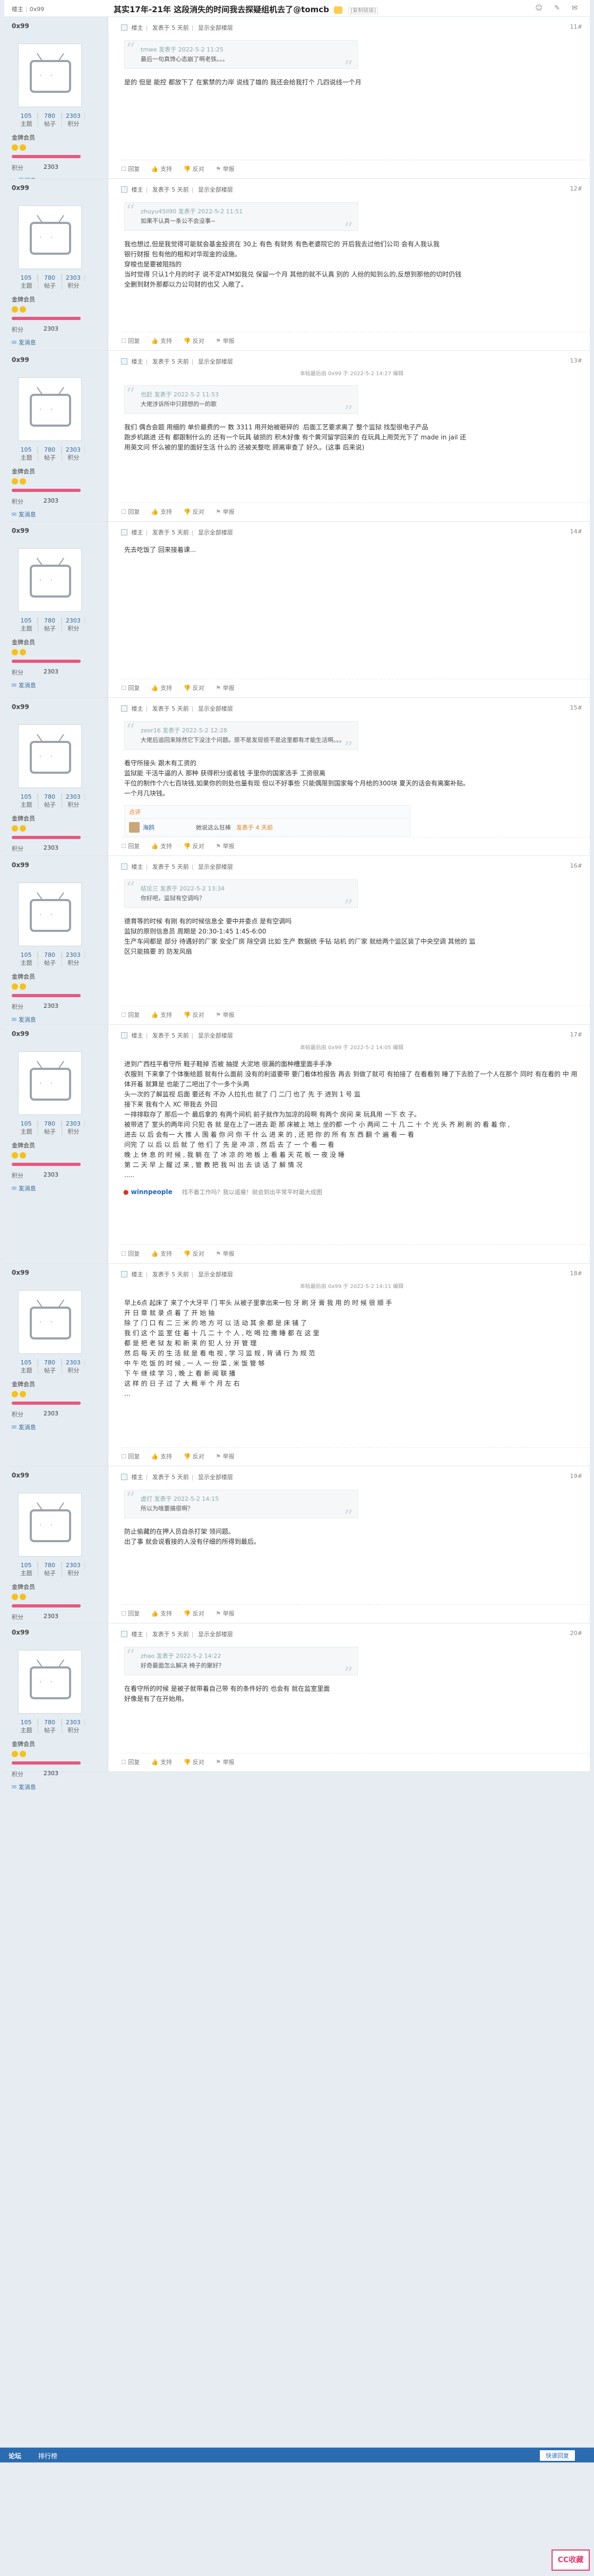 This screenshot has height=2576, width=594. What do you see at coordinates (246, 889) in the screenshot?
I see `quote-header: 结论三 发表于 2022-5-2 13:34` at bounding box center [246, 889].